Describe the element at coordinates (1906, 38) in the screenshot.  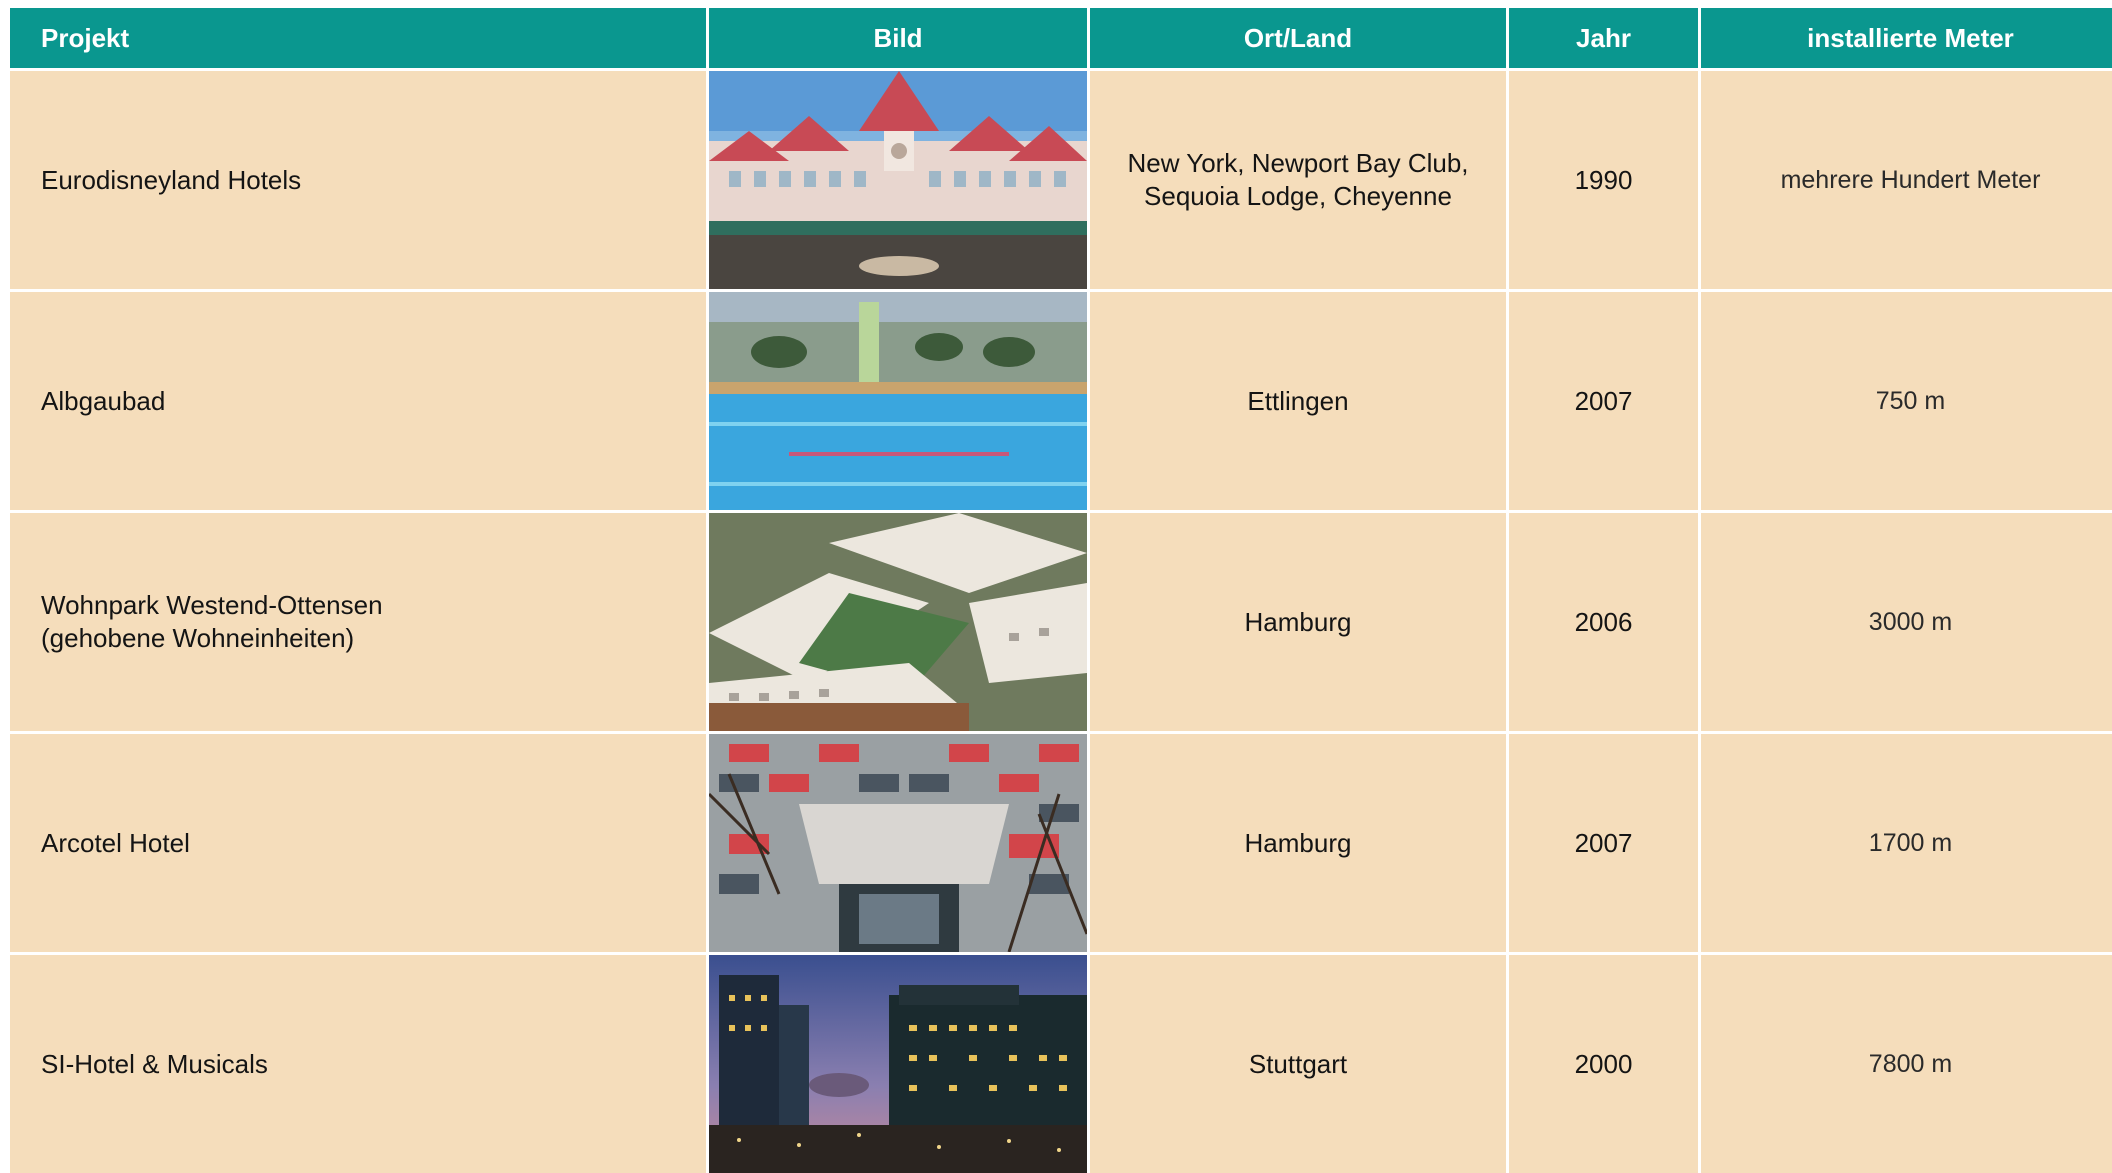
I see `column-header-meters: installierte Meter` at that location.